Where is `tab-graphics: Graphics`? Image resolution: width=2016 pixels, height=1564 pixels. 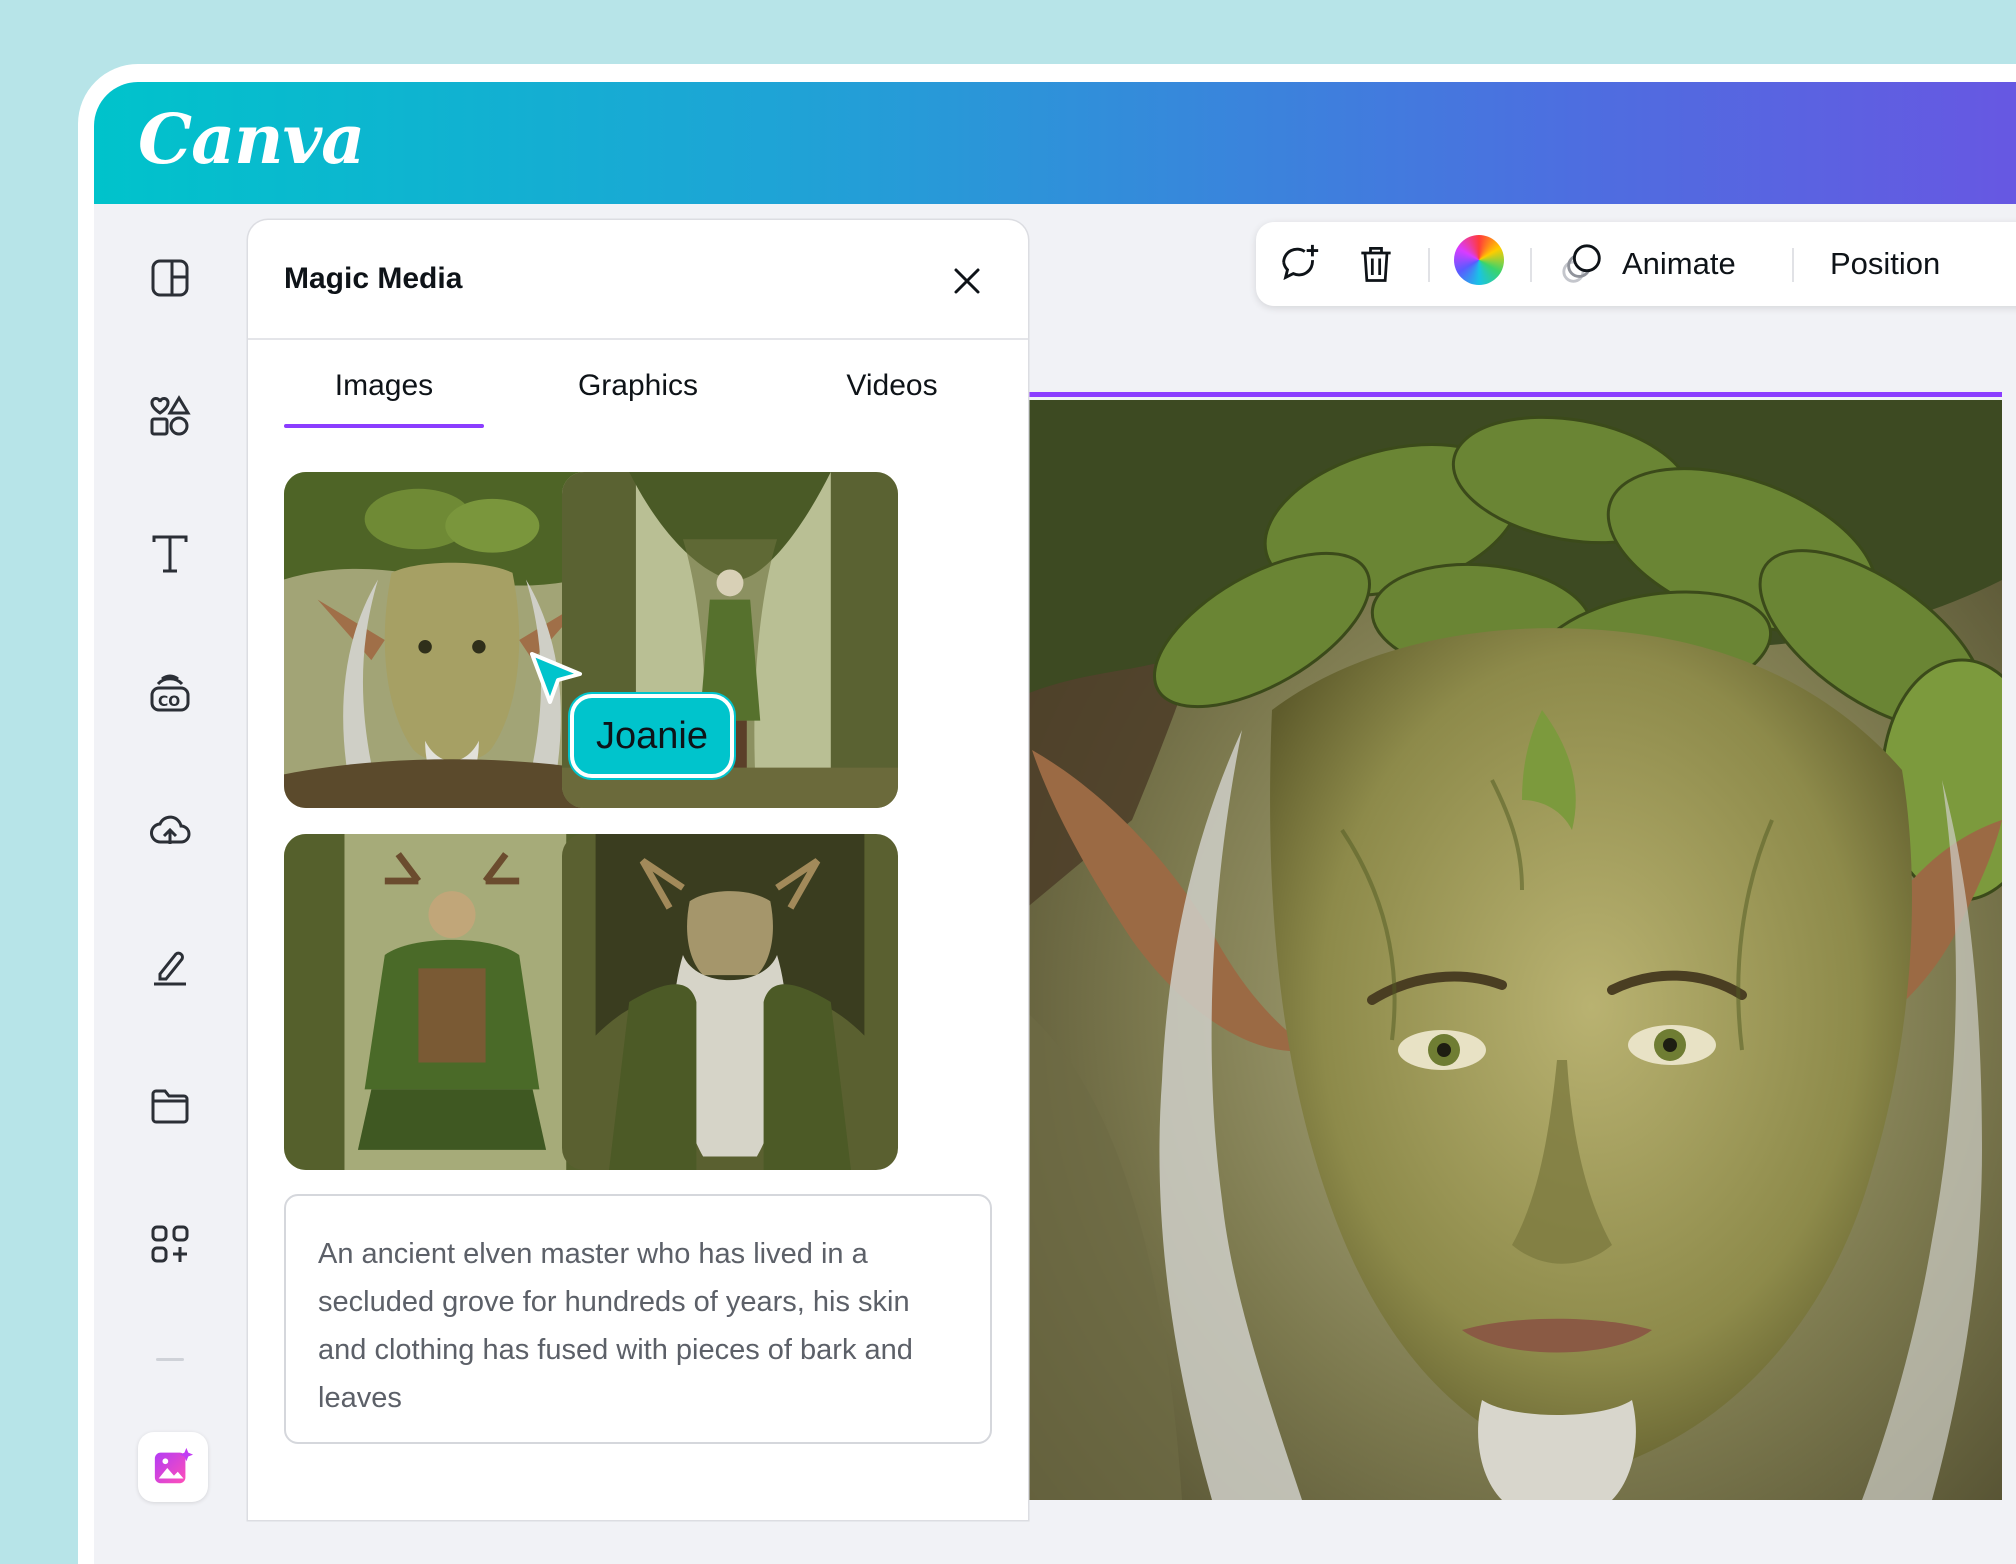
tab-graphics: Graphics is located at coordinates (638, 386).